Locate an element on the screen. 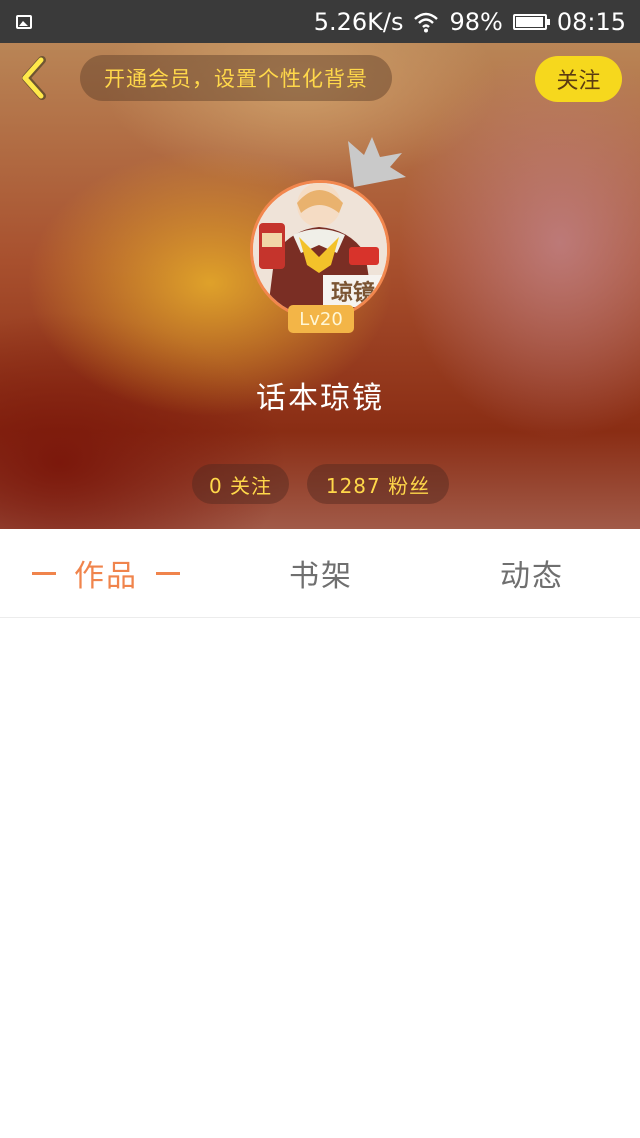 The width and height of the screenshot is (640, 1138). avatar: 琼镜 is located at coordinates (320, 250).